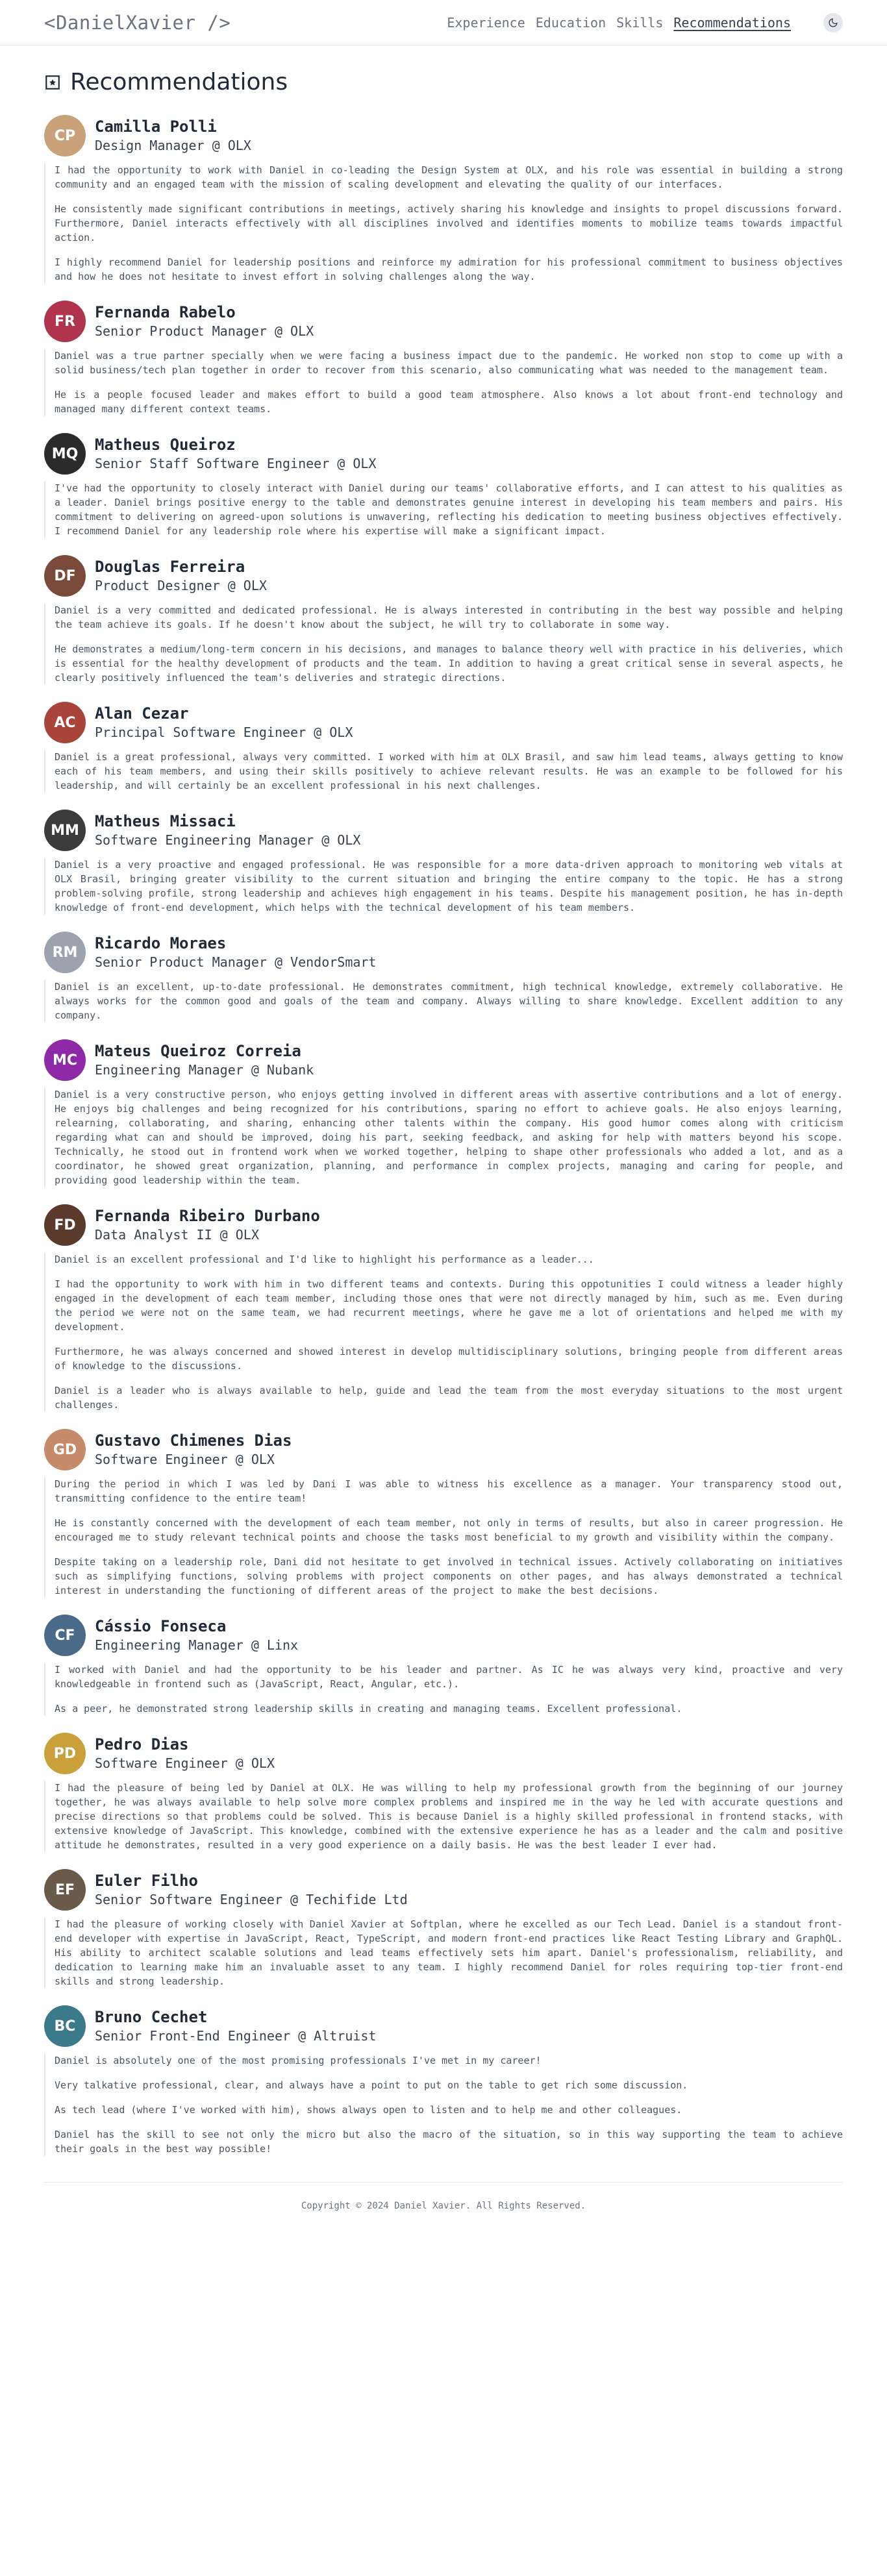  I want to click on recommender-role: Software Engineer @ OLX, so click(185, 1763).